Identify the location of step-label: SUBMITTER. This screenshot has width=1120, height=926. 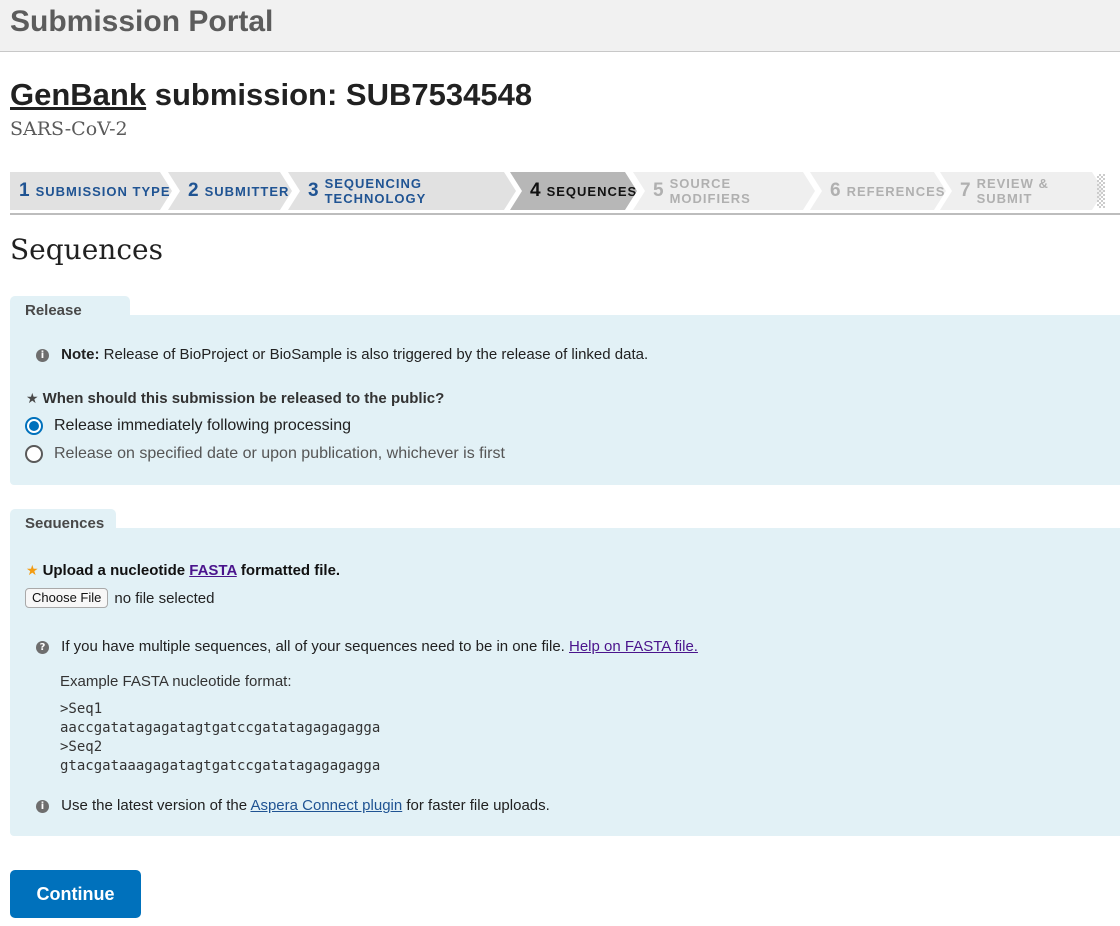
(247, 191).